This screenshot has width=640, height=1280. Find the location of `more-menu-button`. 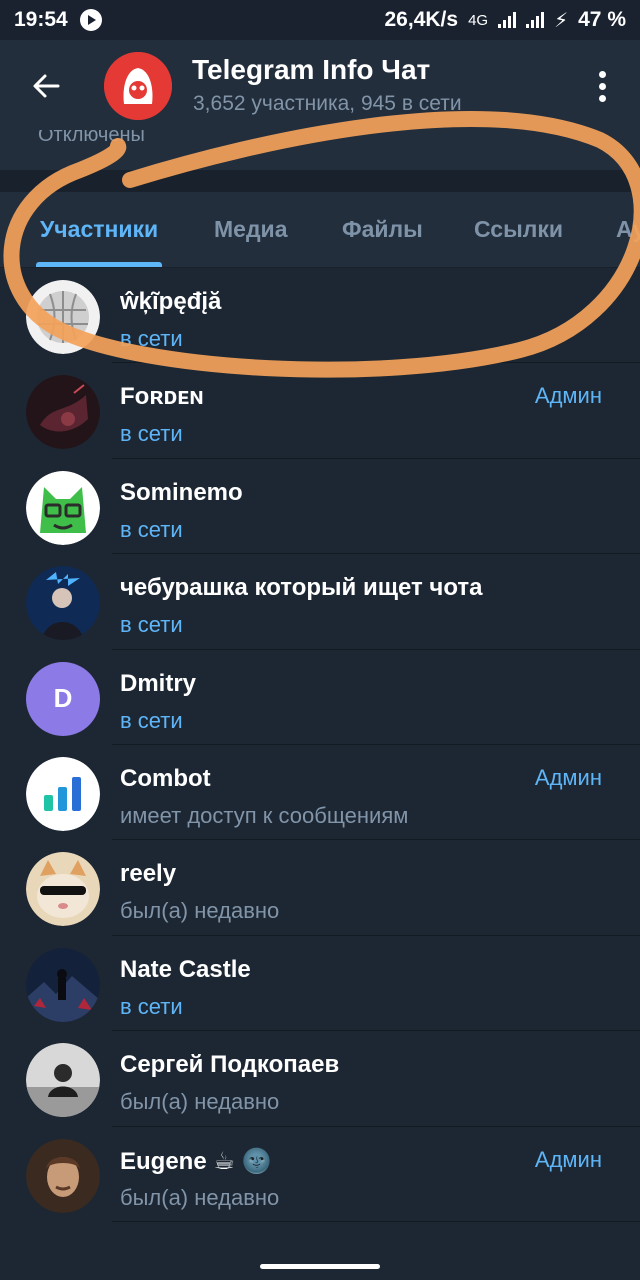

more-menu-button is located at coordinates (602, 86).